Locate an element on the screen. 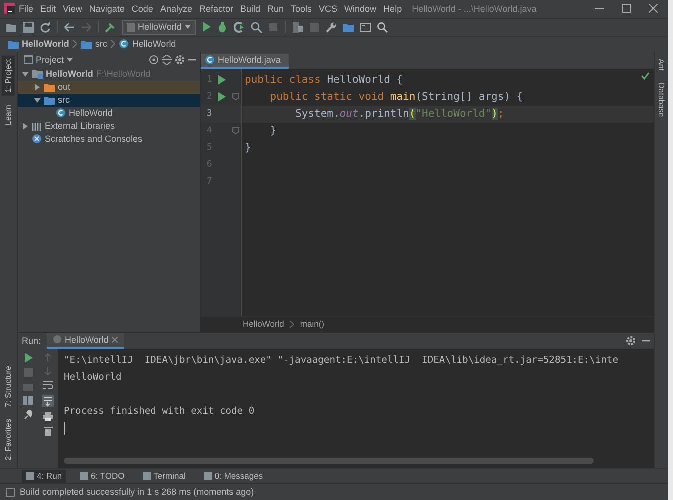 The height and width of the screenshot is (500, 673). collapse-all-icon is located at coordinates (167, 59).